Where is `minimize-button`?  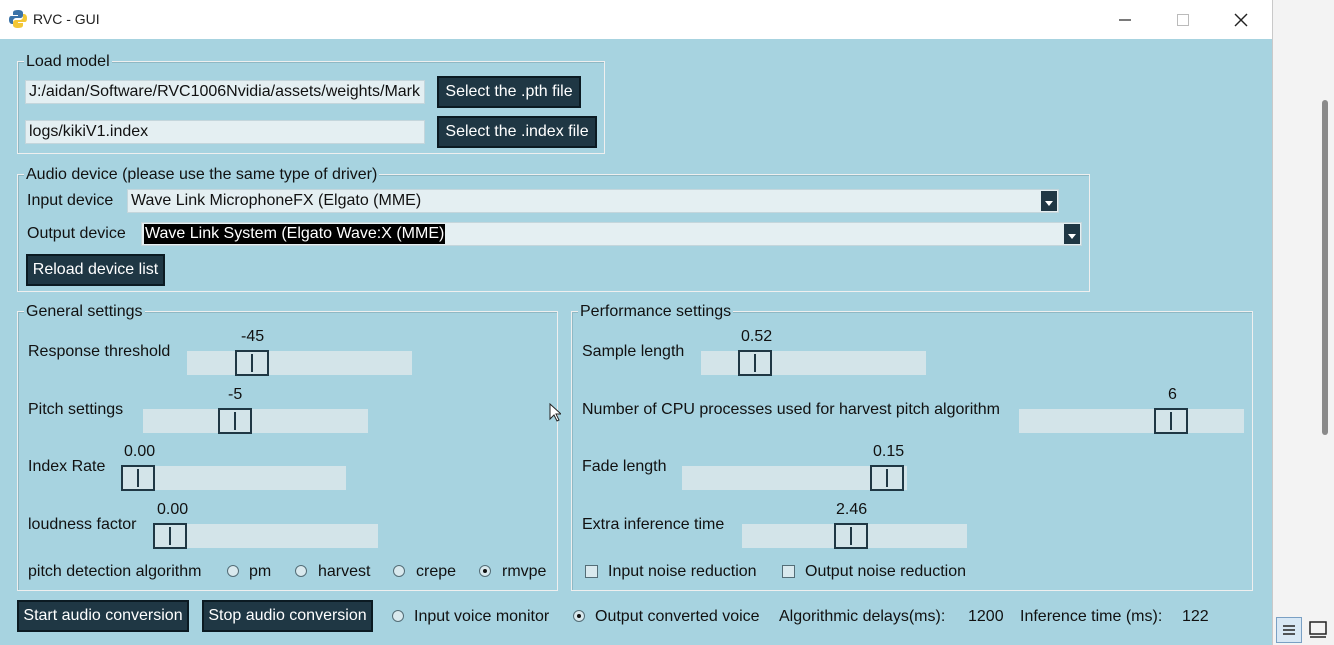 minimize-button is located at coordinates (1125, 19).